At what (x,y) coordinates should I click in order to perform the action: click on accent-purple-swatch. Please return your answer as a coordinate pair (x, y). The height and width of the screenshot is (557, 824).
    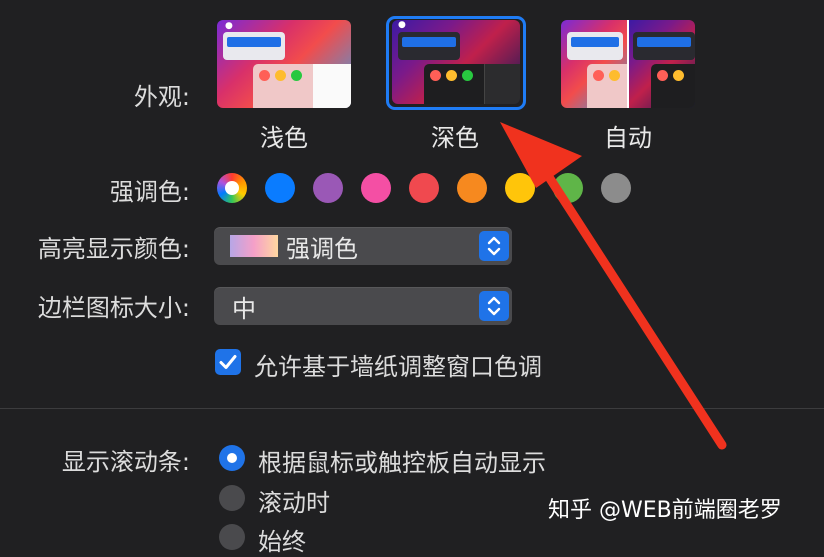
    Looking at the image, I should click on (328, 188).